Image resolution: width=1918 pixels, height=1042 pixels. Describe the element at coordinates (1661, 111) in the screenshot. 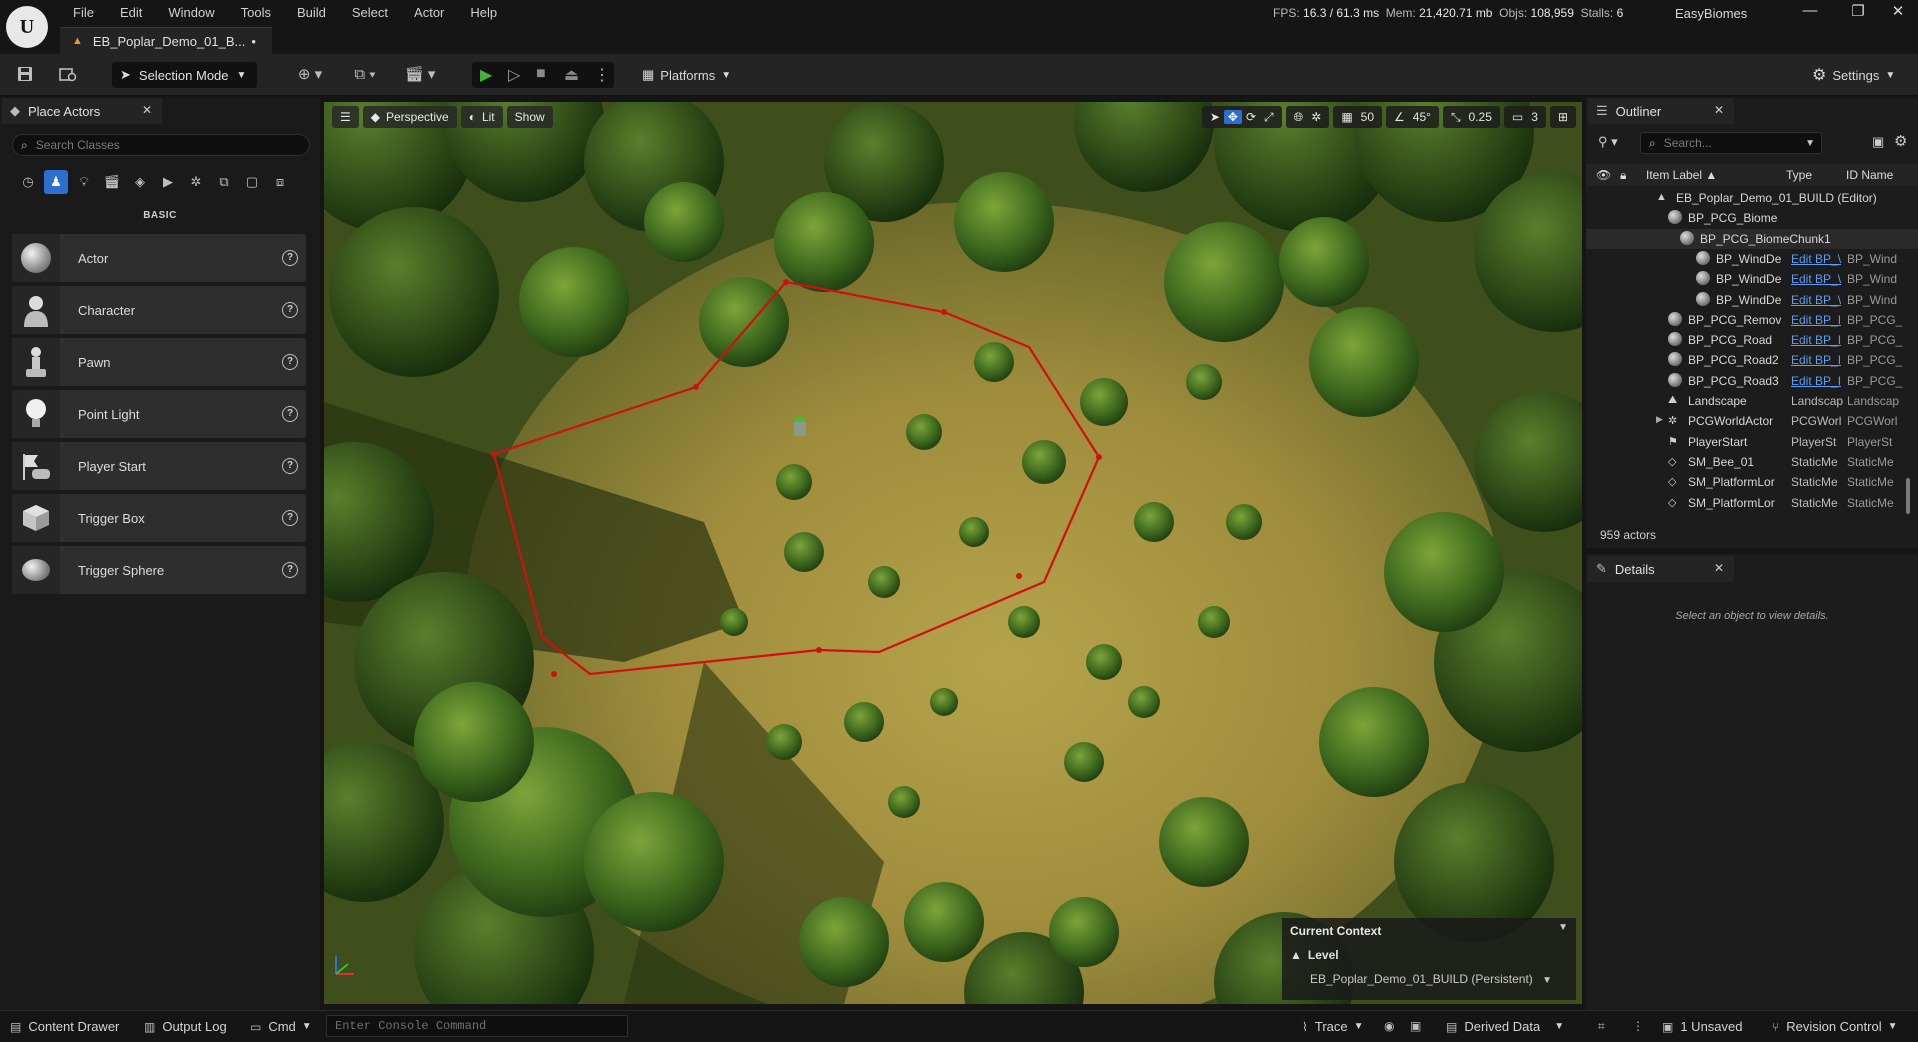

I see `outliner-tab: ☰ Outliner ✕` at that location.